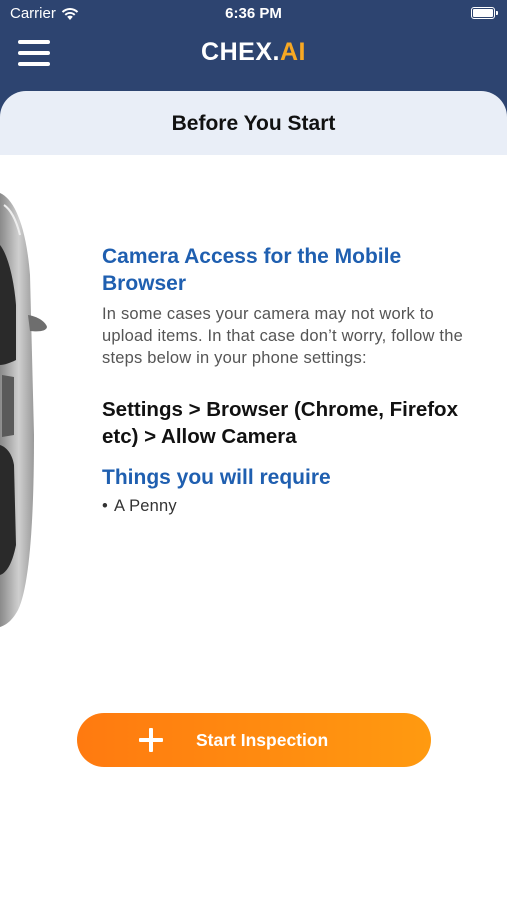  I want to click on app-logo: CHEX.AI, so click(253, 52).